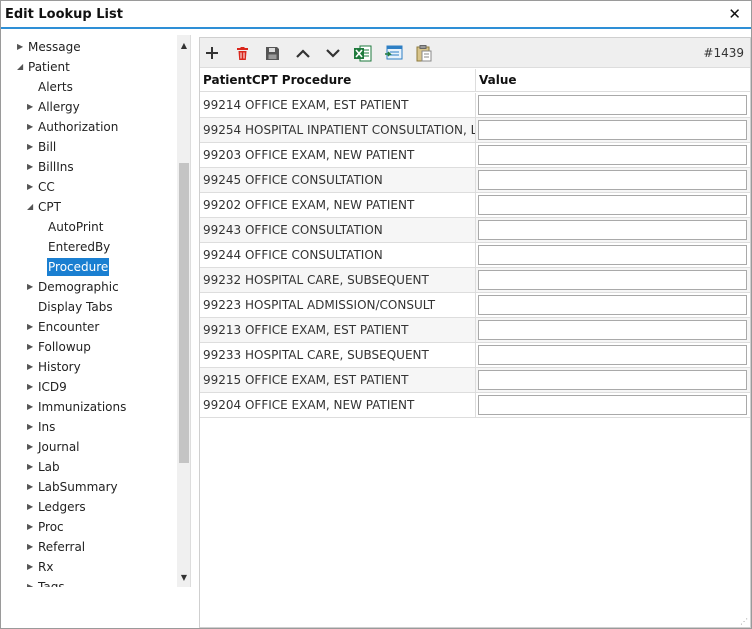 This screenshot has width=752, height=629. What do you see at coordinates (475, 405) in the screenshot?
I see `table-row: 99204 OFFICE EXAM, NEW PATIENT` at bounding box center [475, 405].